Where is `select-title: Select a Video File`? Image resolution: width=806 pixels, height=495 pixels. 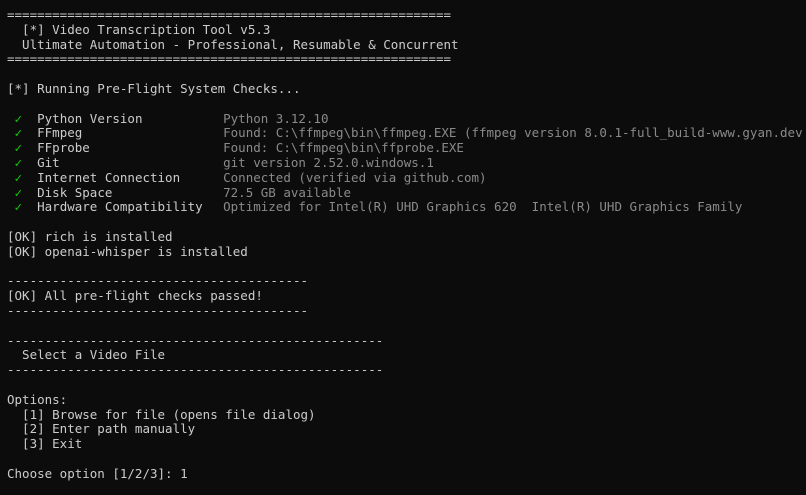 select-title: Select a Video File is located at coordinates (86, 355).